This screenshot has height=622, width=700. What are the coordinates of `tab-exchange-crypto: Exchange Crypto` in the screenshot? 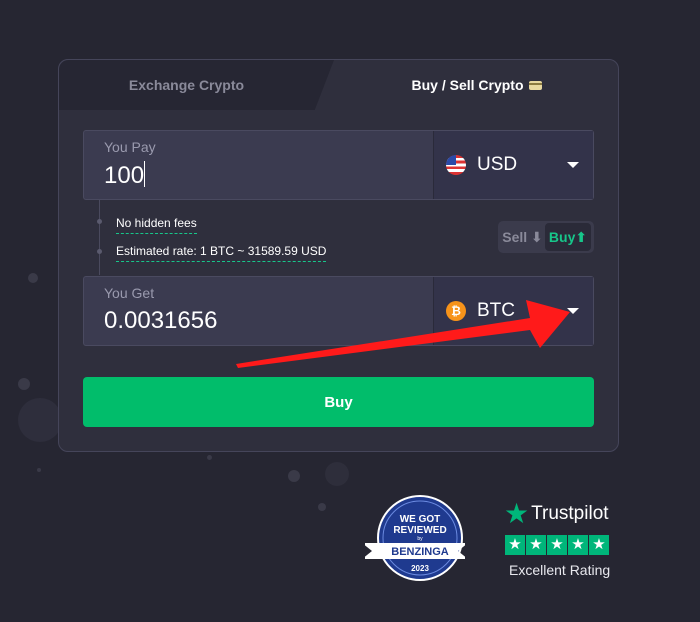 It's located at (196, 85).